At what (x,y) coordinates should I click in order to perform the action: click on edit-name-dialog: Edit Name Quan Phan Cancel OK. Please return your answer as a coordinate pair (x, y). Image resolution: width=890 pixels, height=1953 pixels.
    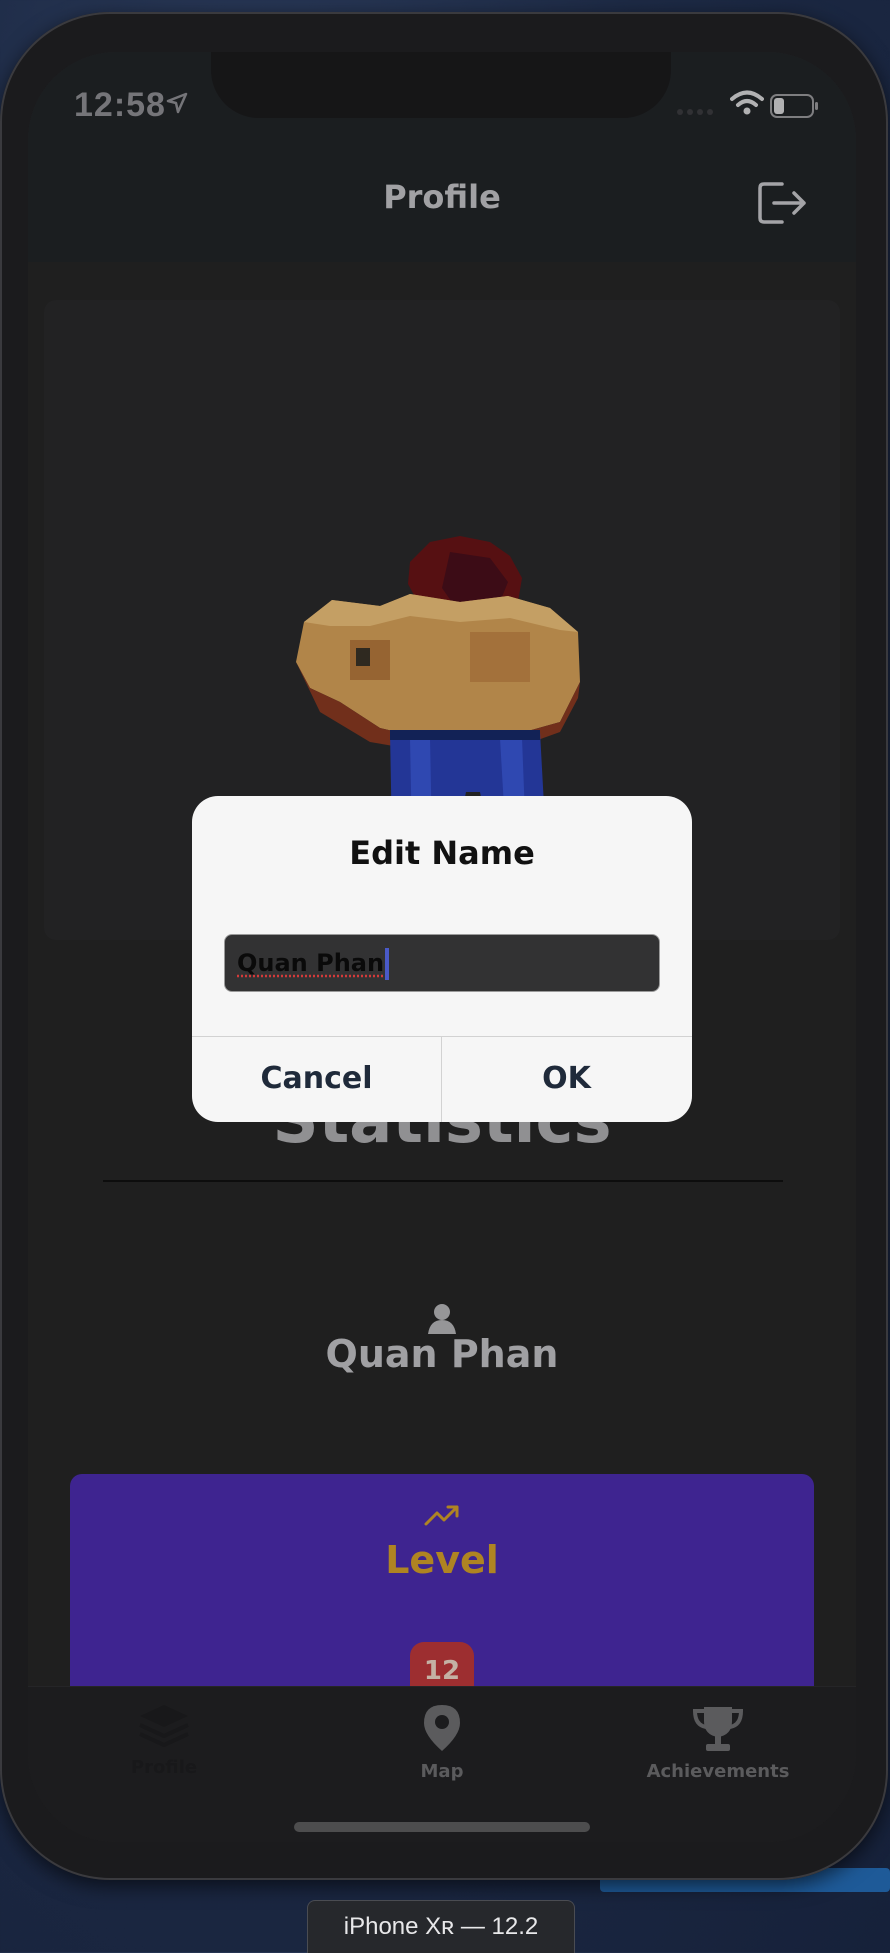
    Looking at the image, I should click on (442, 959).